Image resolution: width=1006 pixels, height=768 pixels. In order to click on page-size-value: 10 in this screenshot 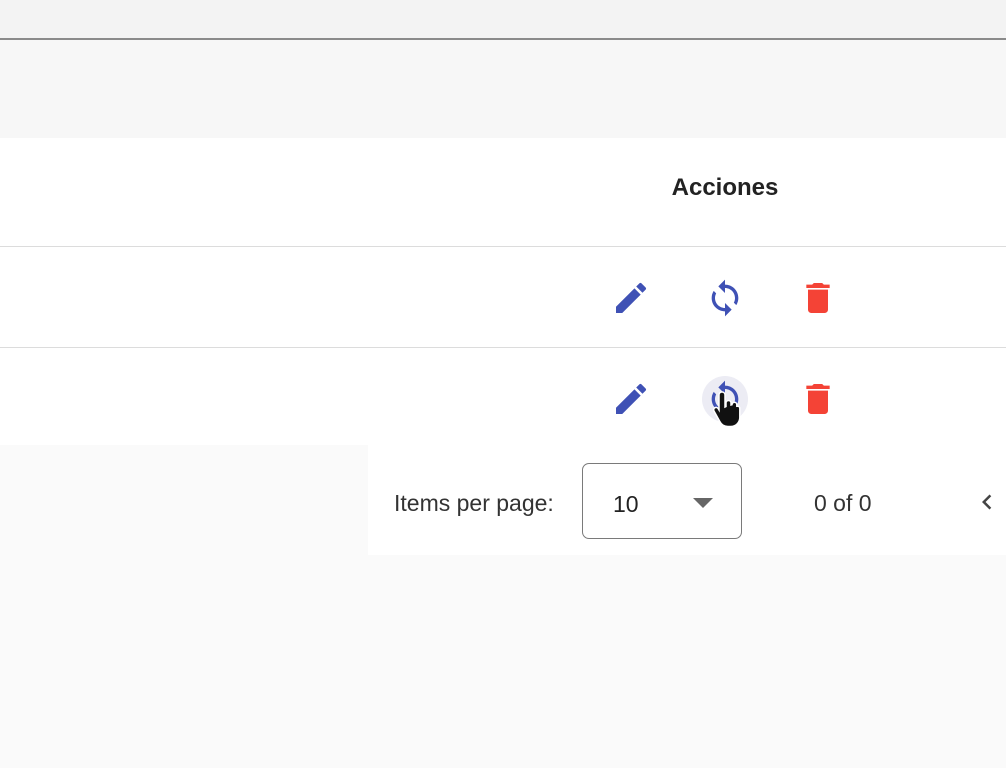, I will do `click(626, 504)`.